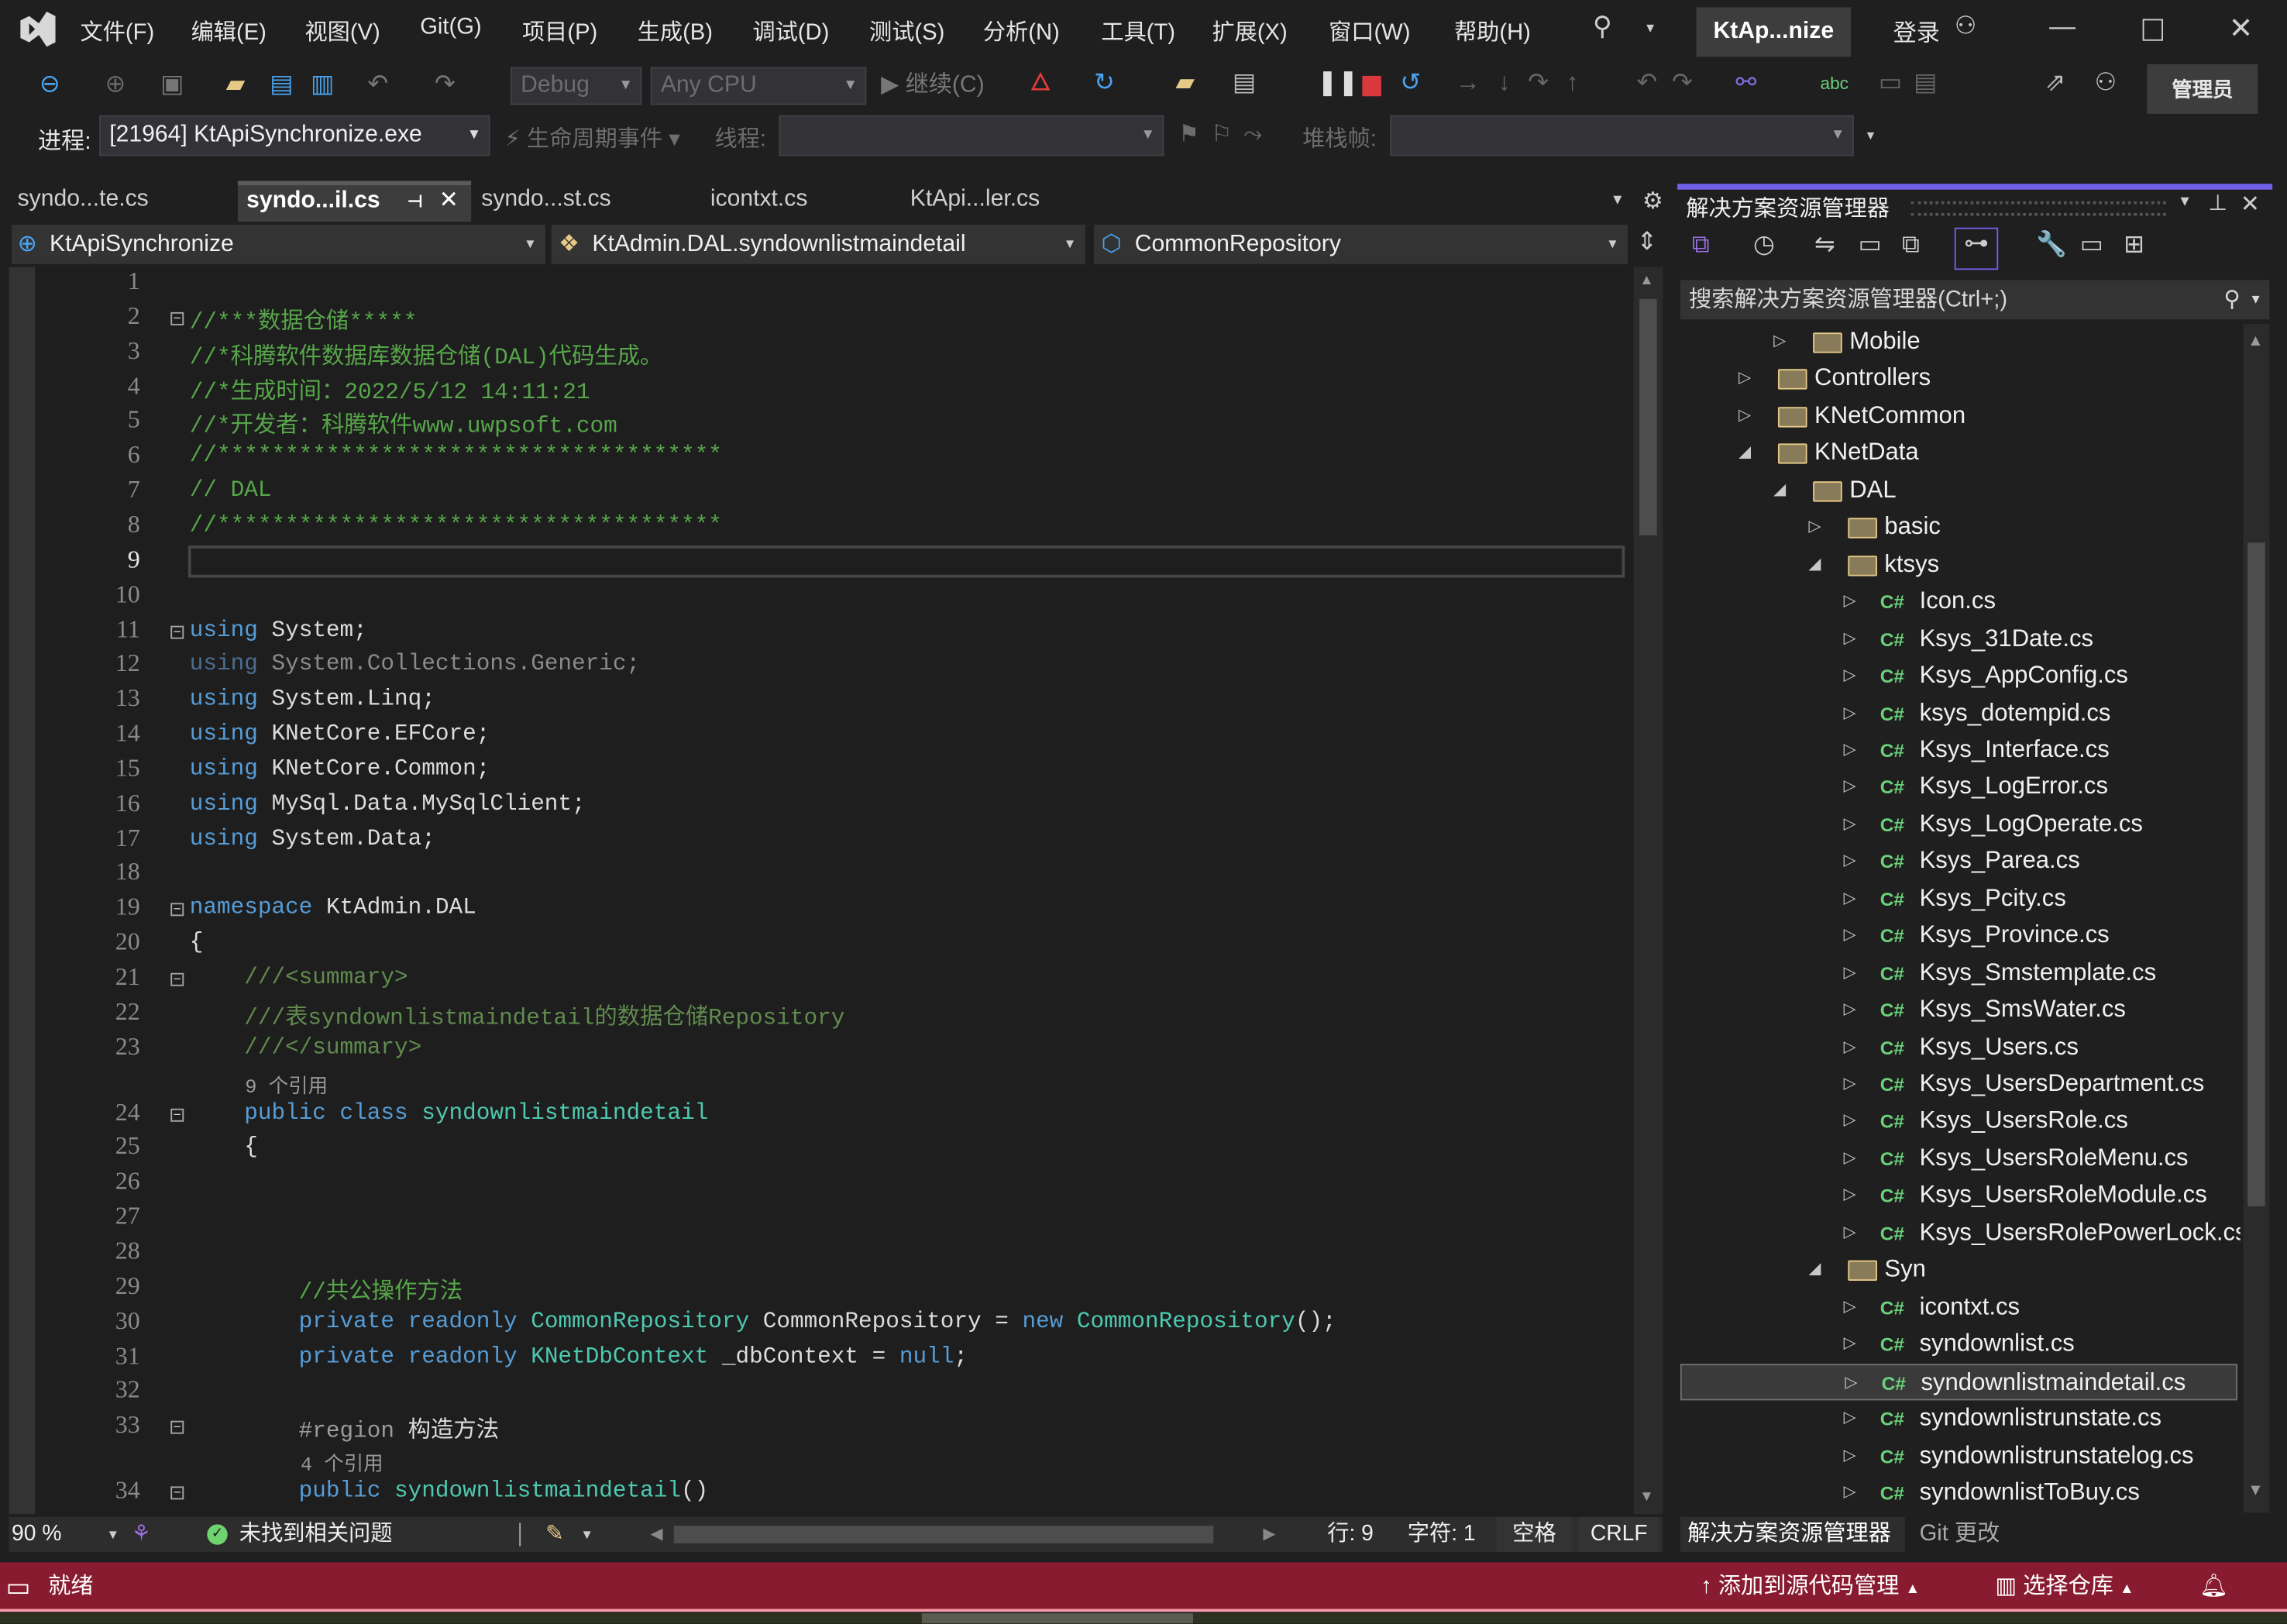 Image resolution: width=2287 pixels, height=1624 pixels. I want to click on feedback-icon: ⚇, so click(2105, 83).